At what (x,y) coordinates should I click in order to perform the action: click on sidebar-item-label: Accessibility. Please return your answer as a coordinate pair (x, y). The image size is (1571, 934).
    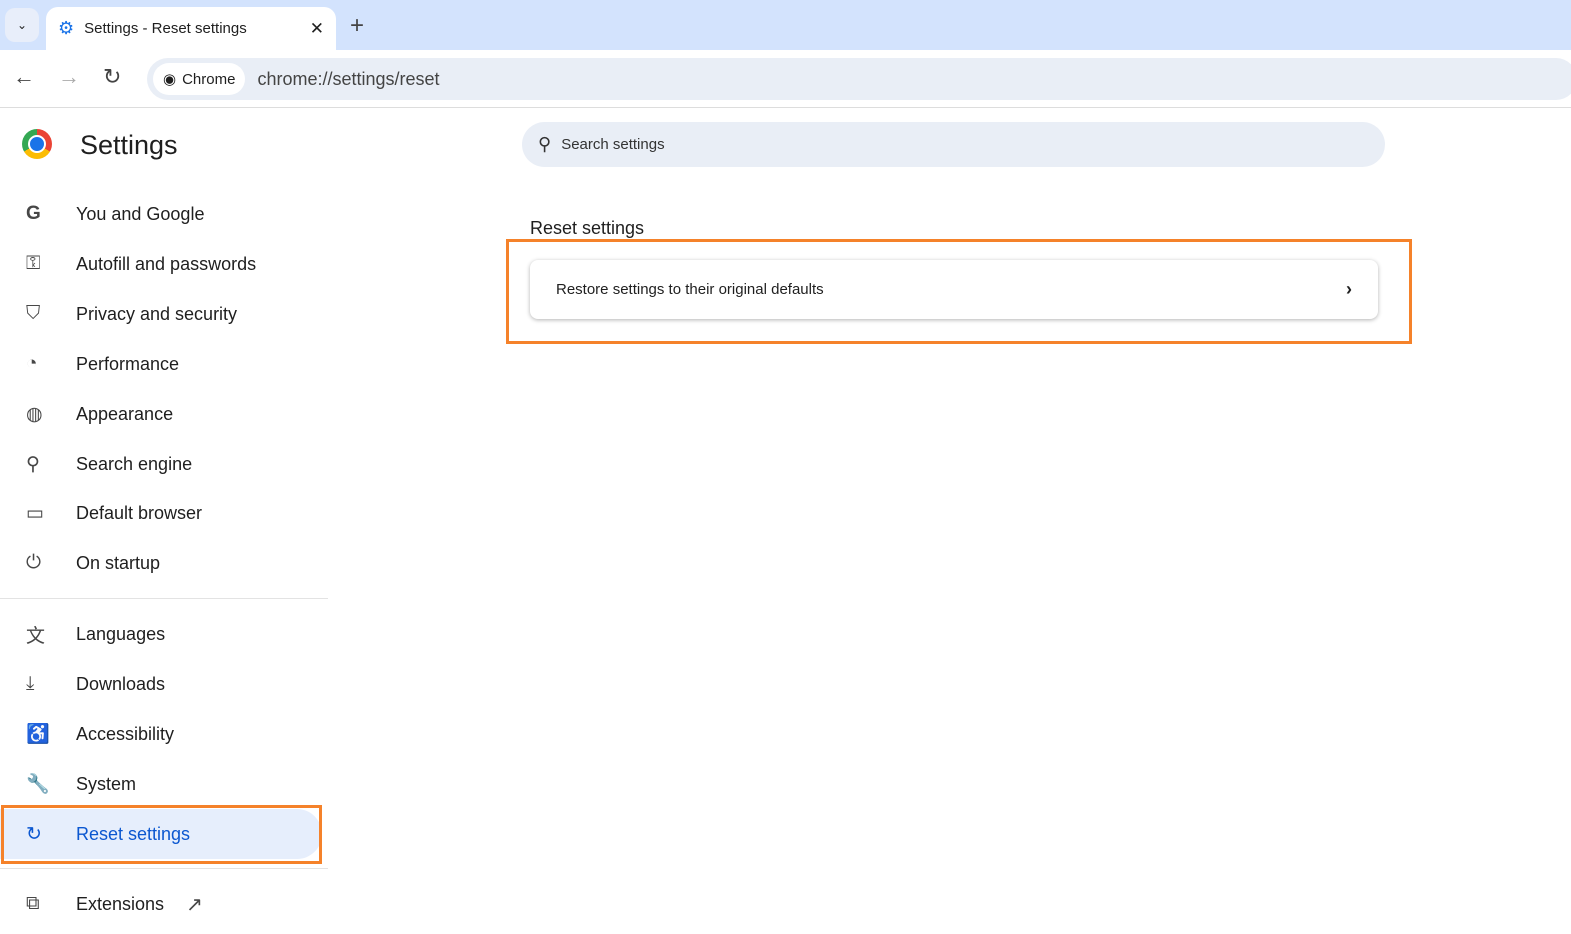
    Looking at the image, I should click on (125, 733).